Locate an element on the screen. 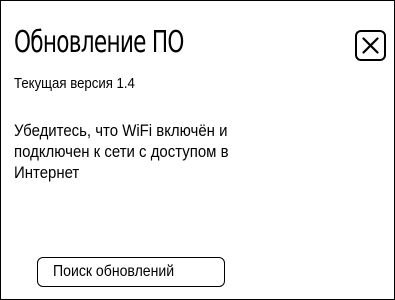 This screenshot has height=300, width=395. wifi-message-line: подключен к сети с доступом в is located at coordinates (121, 151).